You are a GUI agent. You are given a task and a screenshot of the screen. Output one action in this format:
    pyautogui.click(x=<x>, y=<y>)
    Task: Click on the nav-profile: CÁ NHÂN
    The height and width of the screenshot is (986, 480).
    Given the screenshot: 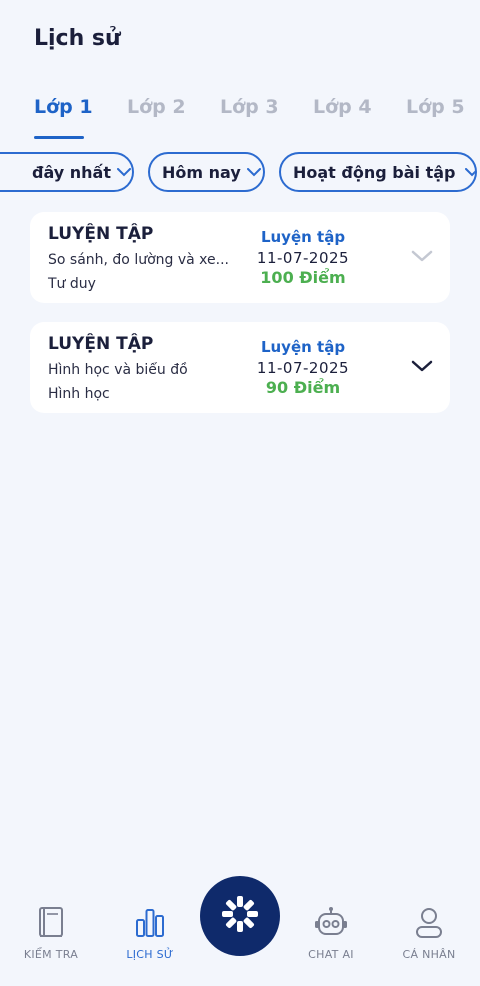 What is the action you would take?
    pyautogui.click(x=429, y=933)
    